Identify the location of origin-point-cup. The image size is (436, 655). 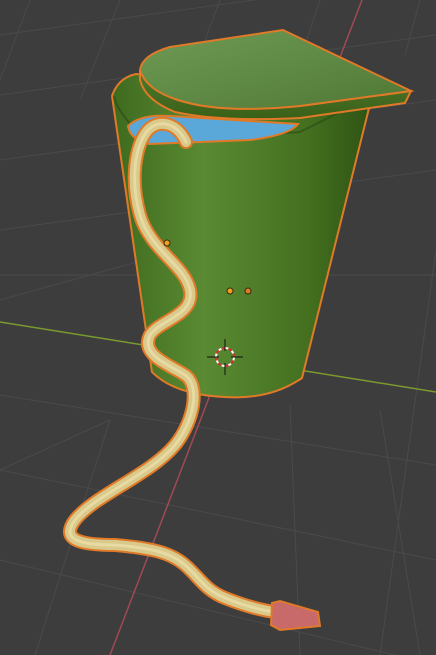
(230, 291).